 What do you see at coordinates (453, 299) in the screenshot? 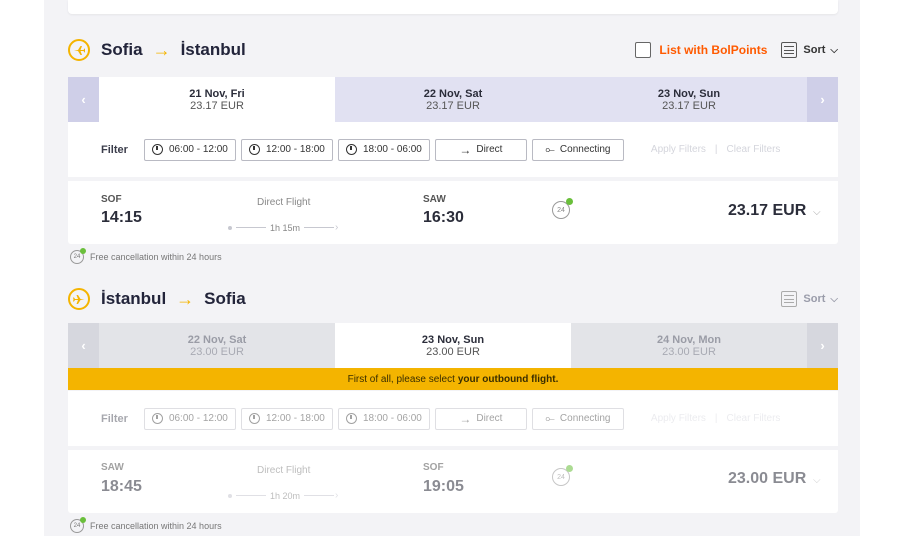
I see `inbound-header: İstanbul → Sofia Sort ⌵` at bounding box center [453, 299].